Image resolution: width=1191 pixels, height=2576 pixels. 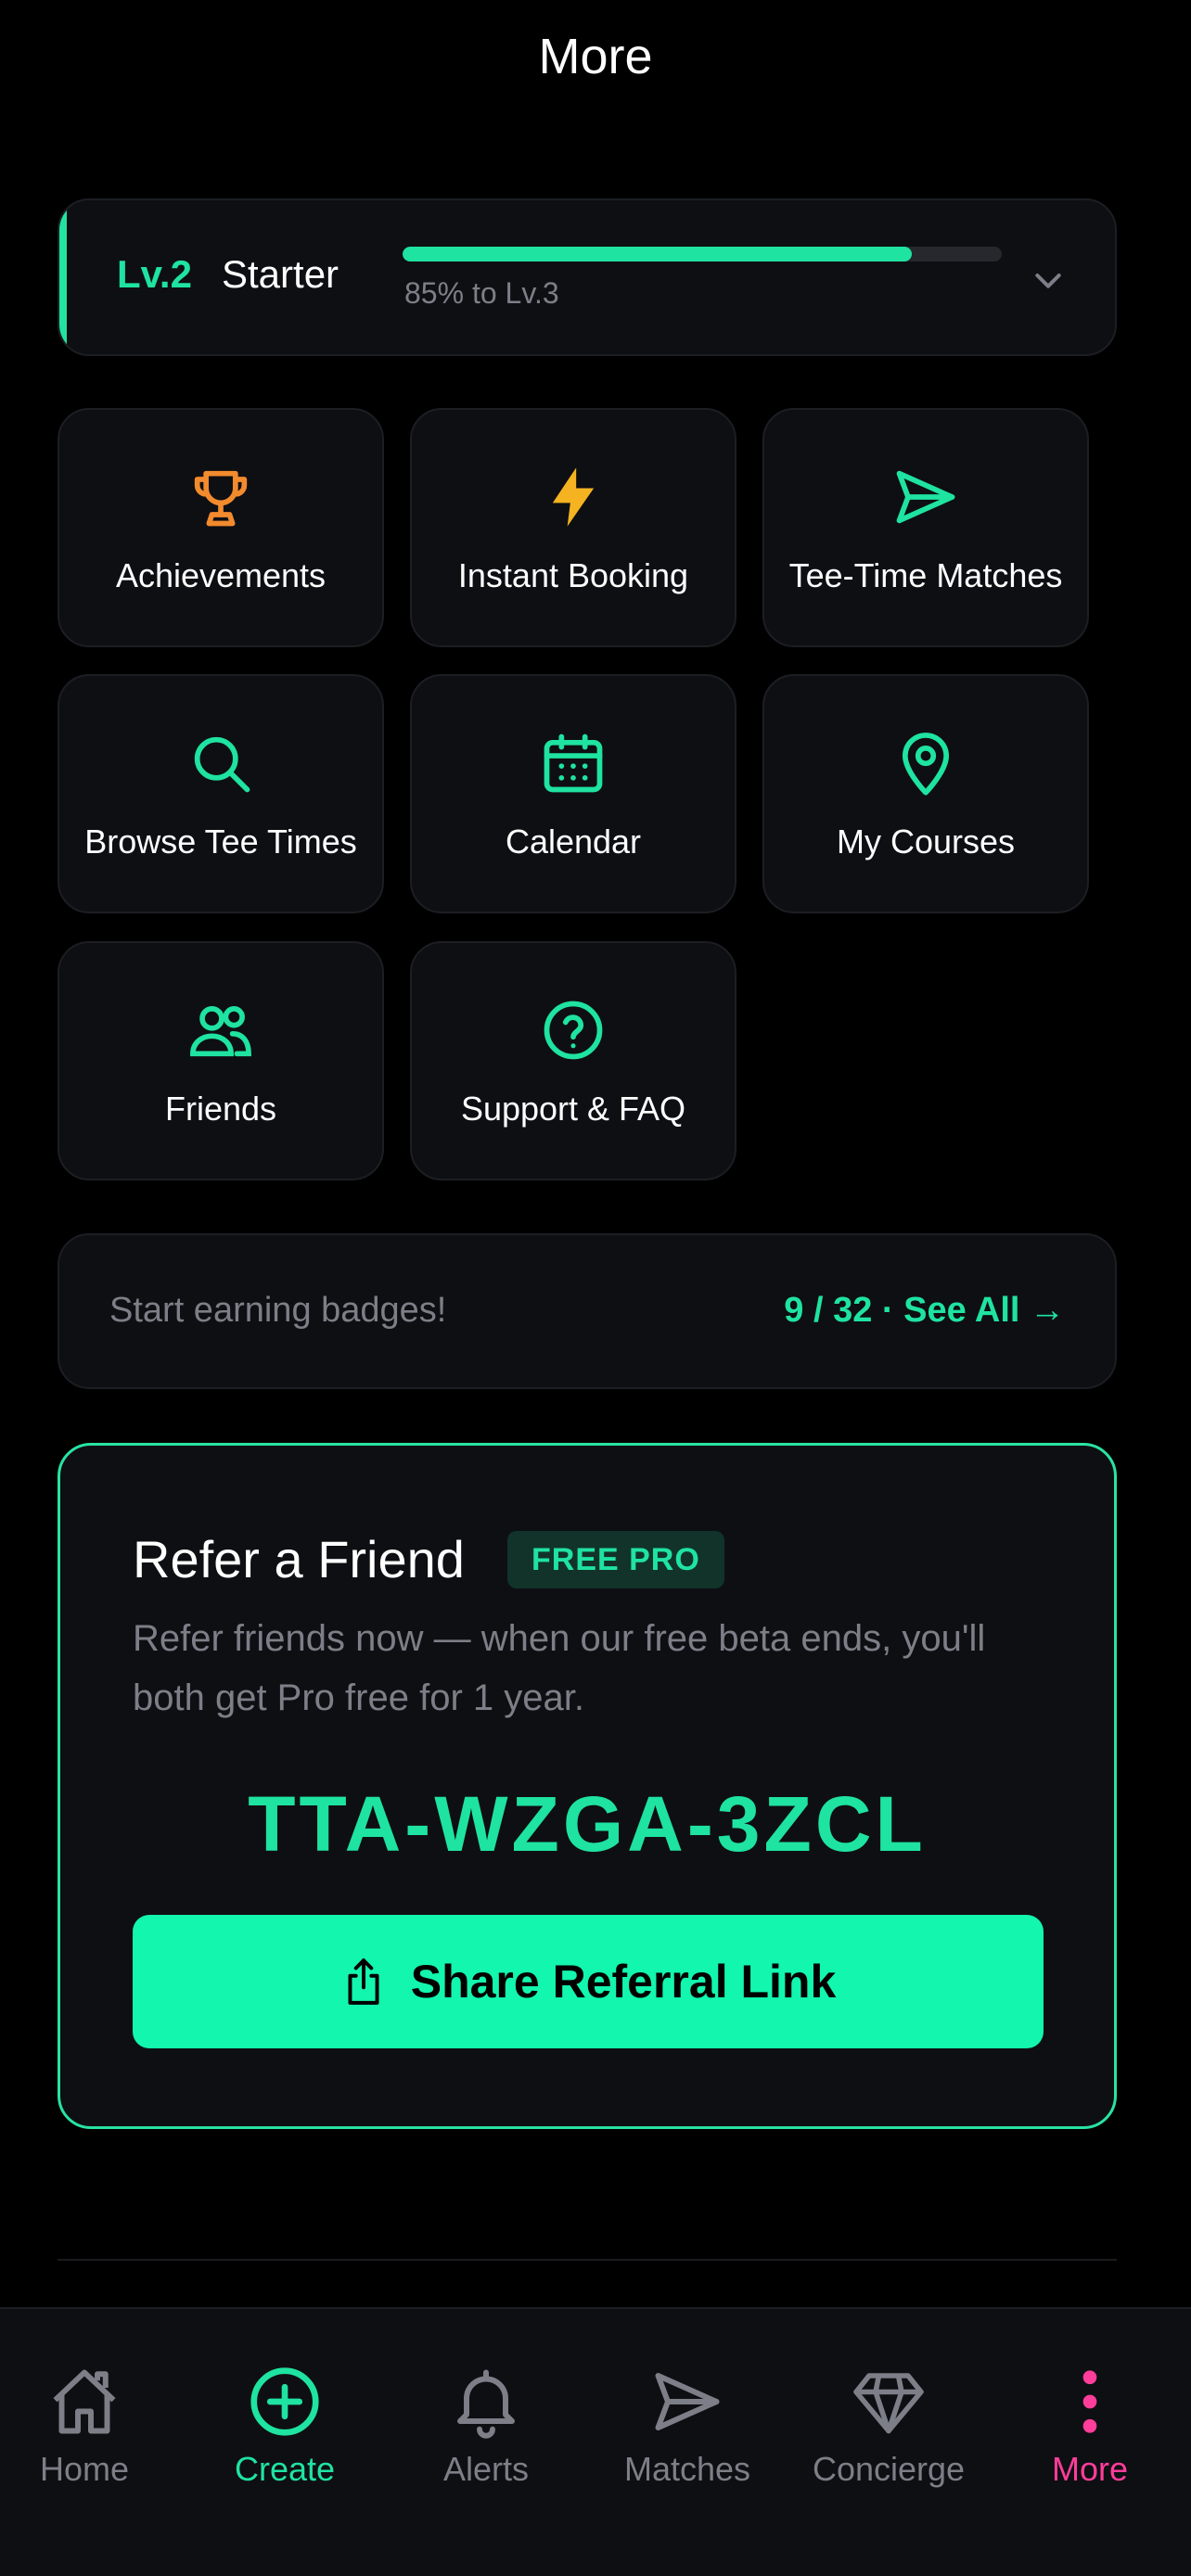 I want to click on home-icon, so click(x=84, y=2401).